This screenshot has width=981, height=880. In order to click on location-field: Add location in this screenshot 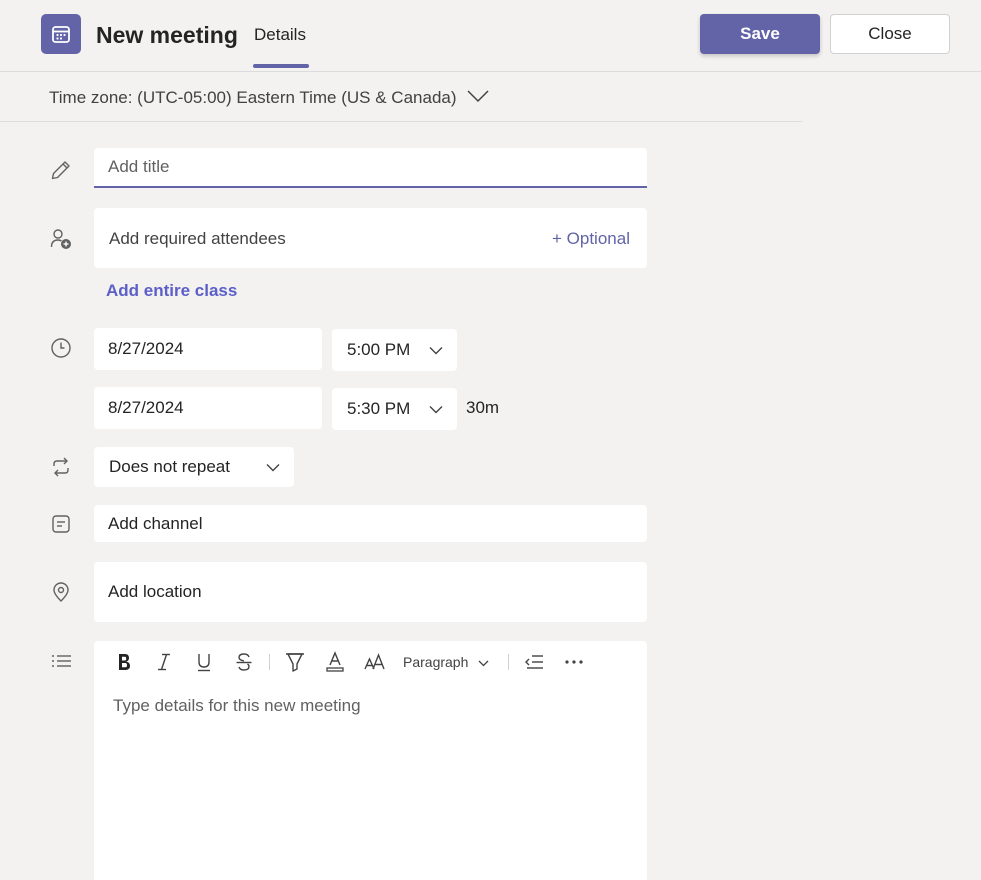, I will do `click(370, 592)`.